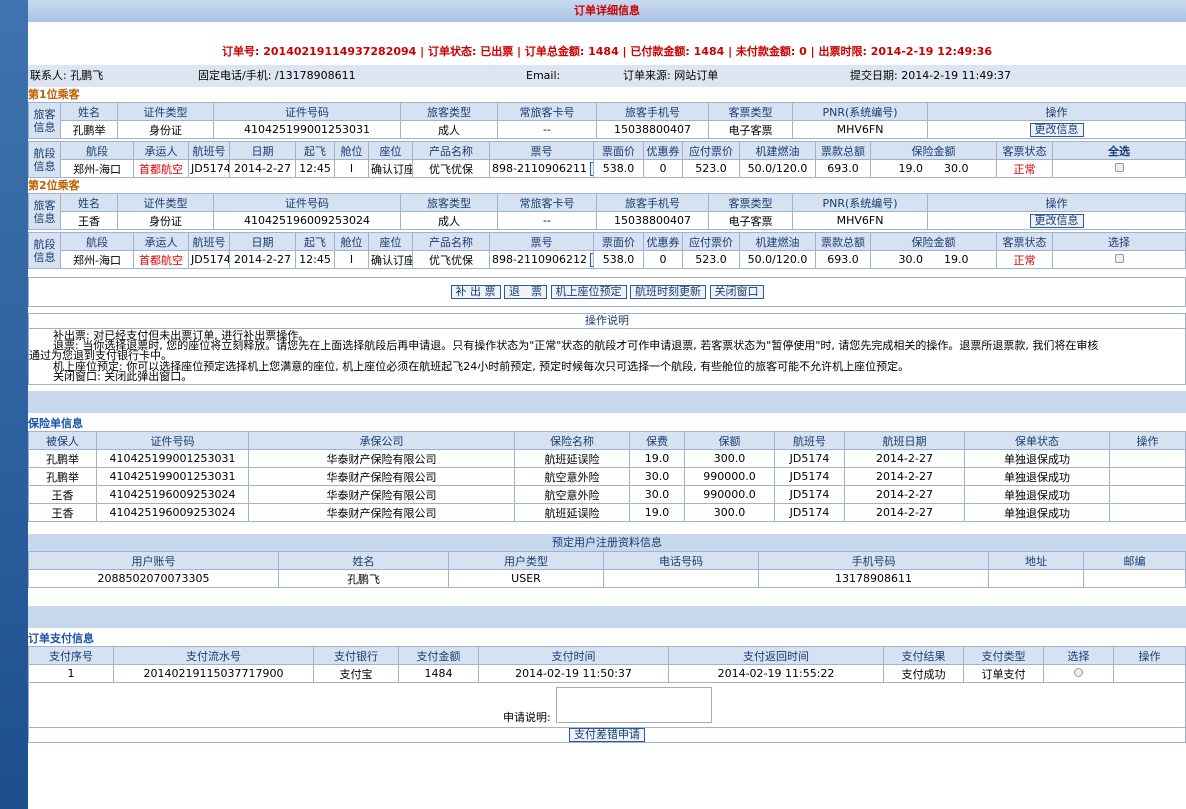 Image resolution: width=1186 pixels, height=809 pixels. What do you see at coordinates (62, 512) in the screenshot?
I see `insured-name: 王香` at bounding box center [62, 512].